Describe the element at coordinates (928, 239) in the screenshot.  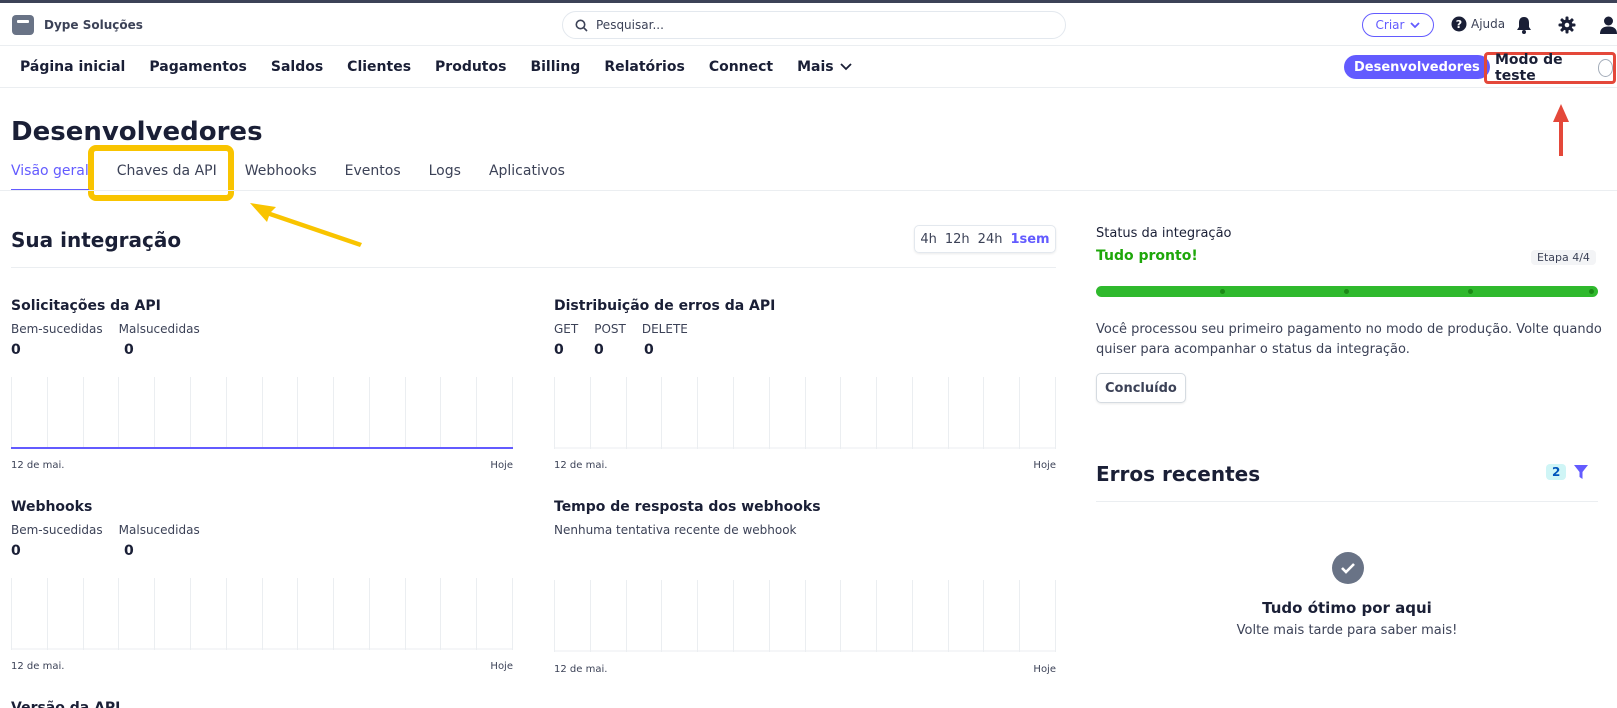
I see `time-filter-4h: 4h` at that location.